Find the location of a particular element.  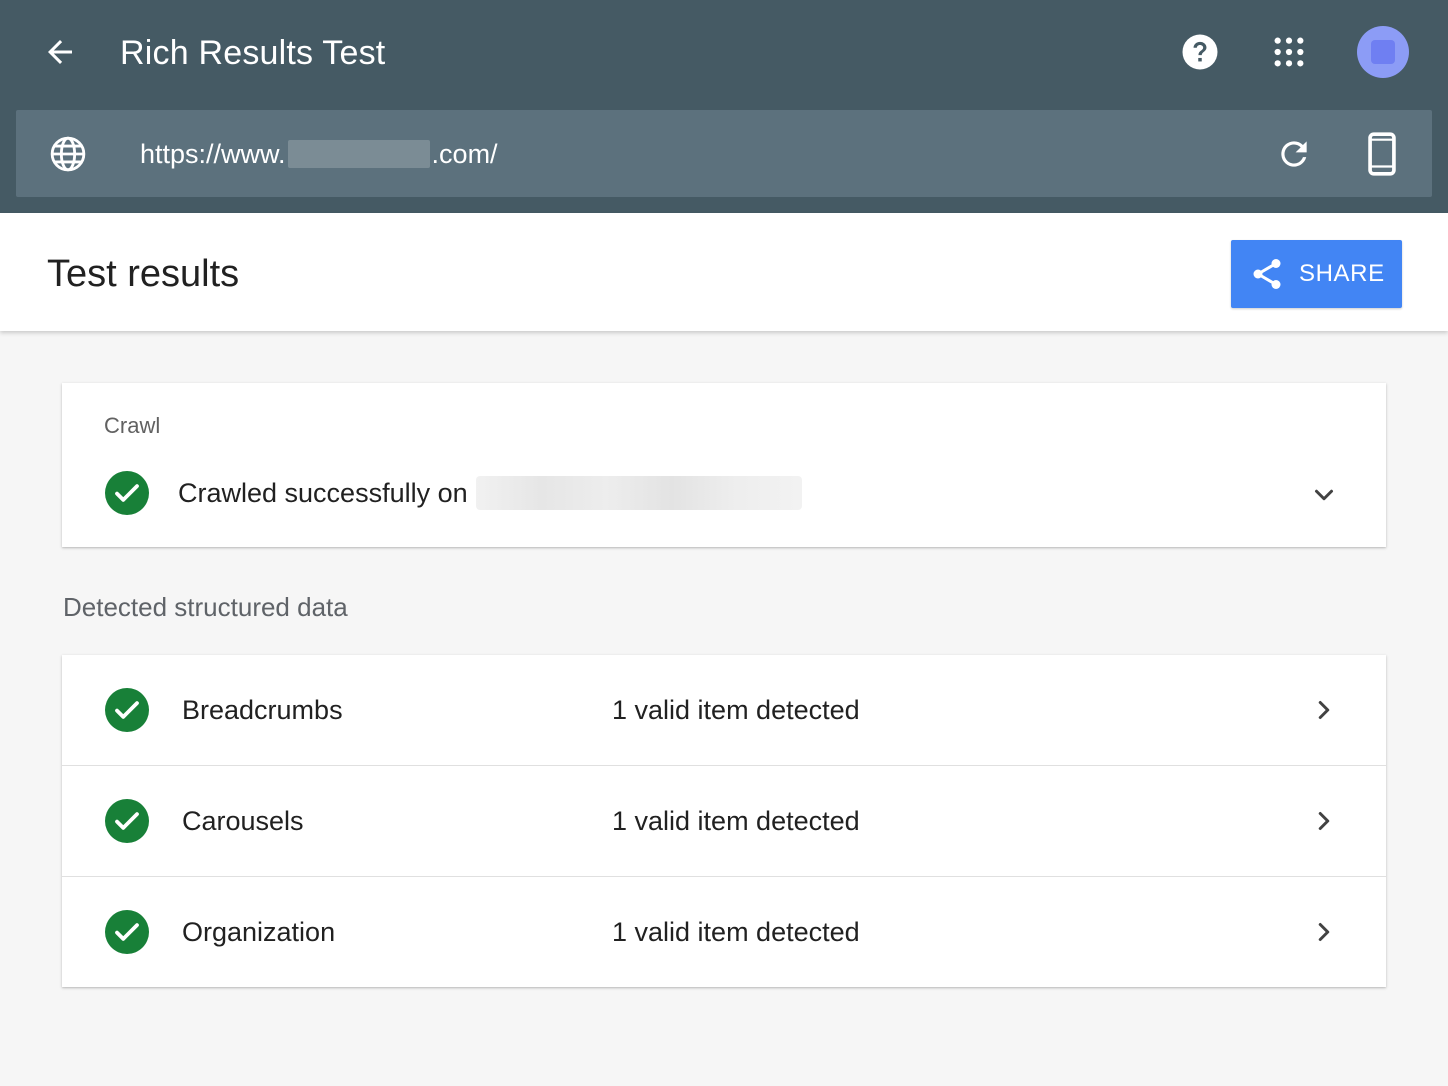

list-item: Breadcrumbs 1 valid item detected is located at coordinates (724, 710).